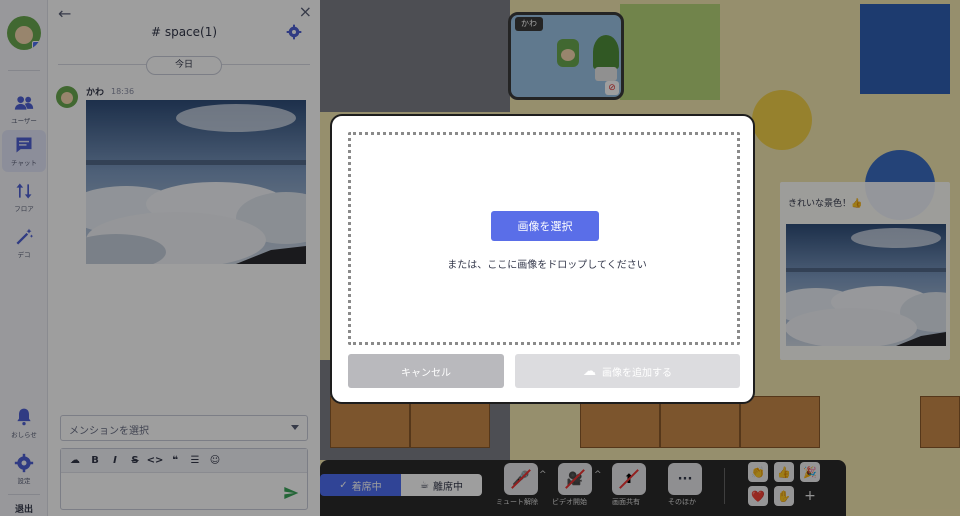 The width and height of the screenshot is (960, 516). Describe the element at coordinates (545, 226) in the screenshot. I see `select-image-button: 画像を選択` at that location.